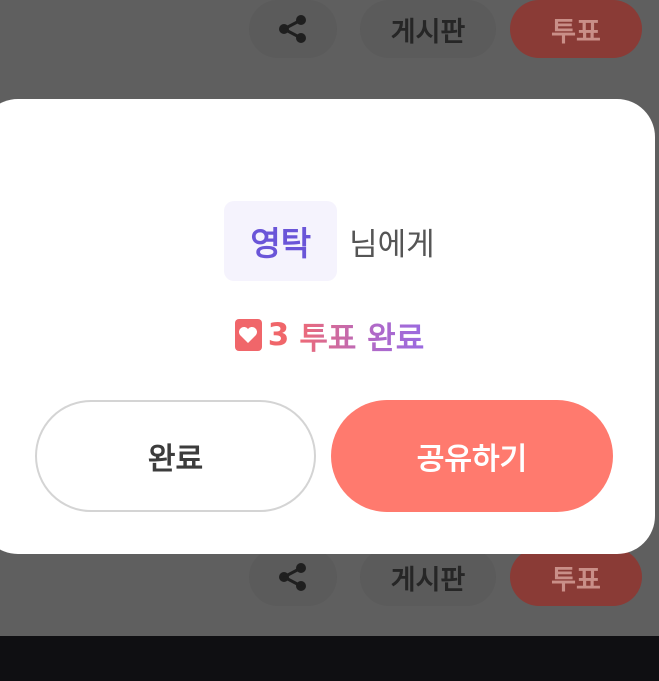 The width and height of the screenshot is (659, 681). Describe the element at coordinates (248, 335) in the screenshot. I see `heart-icon` at that location.